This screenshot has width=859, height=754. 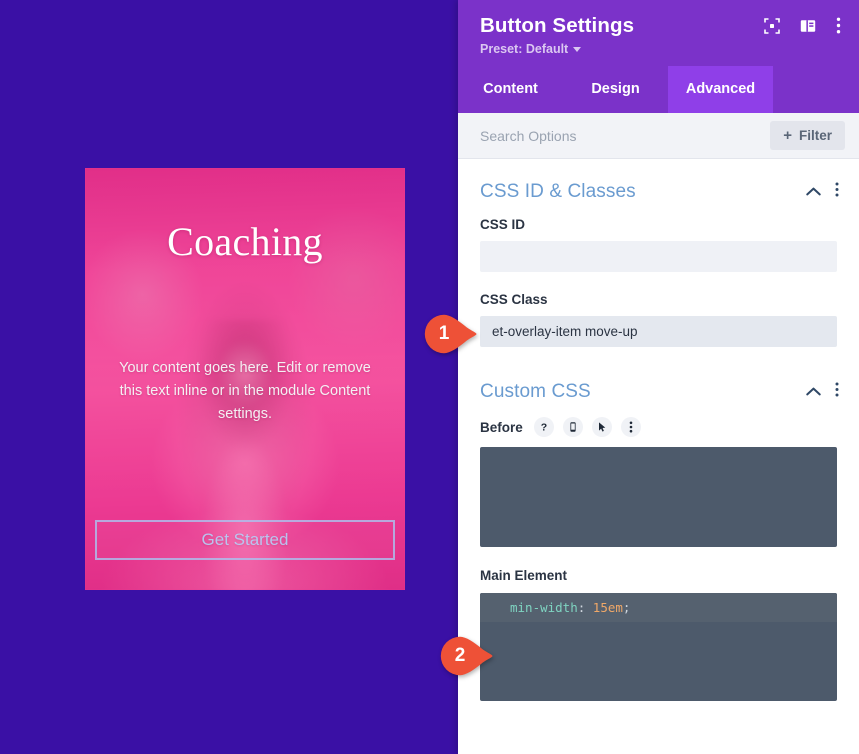 I want to click on field-css-id: CSS ID, so click(x=658, y=244).